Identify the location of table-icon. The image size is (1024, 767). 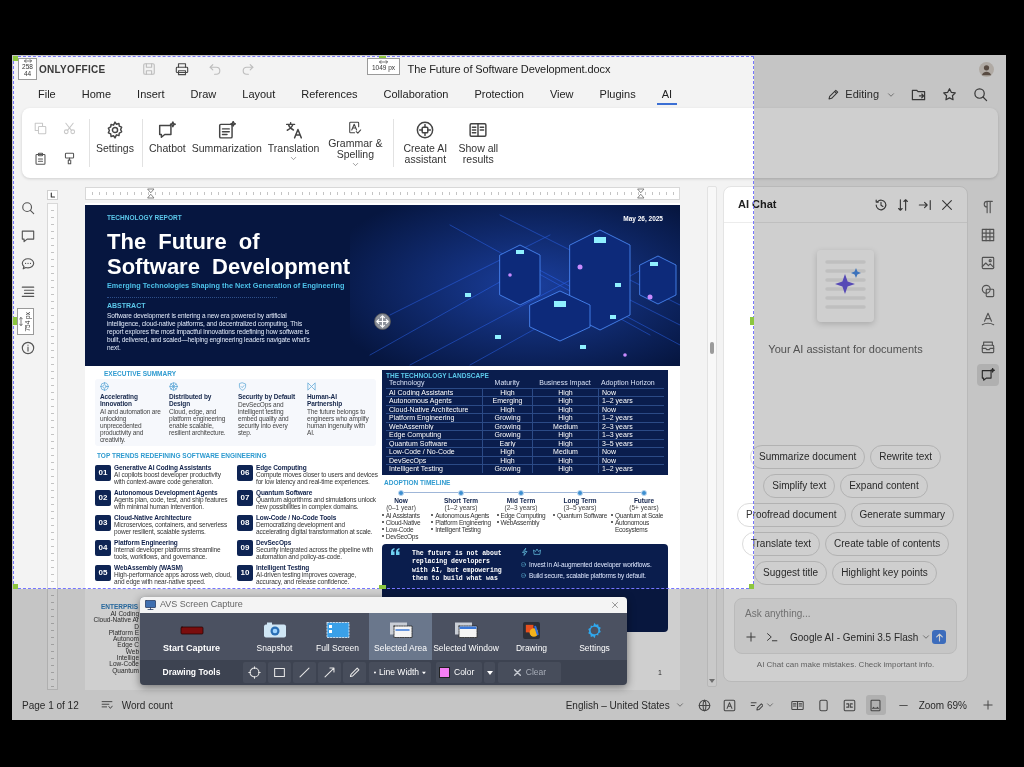
(987, 235).